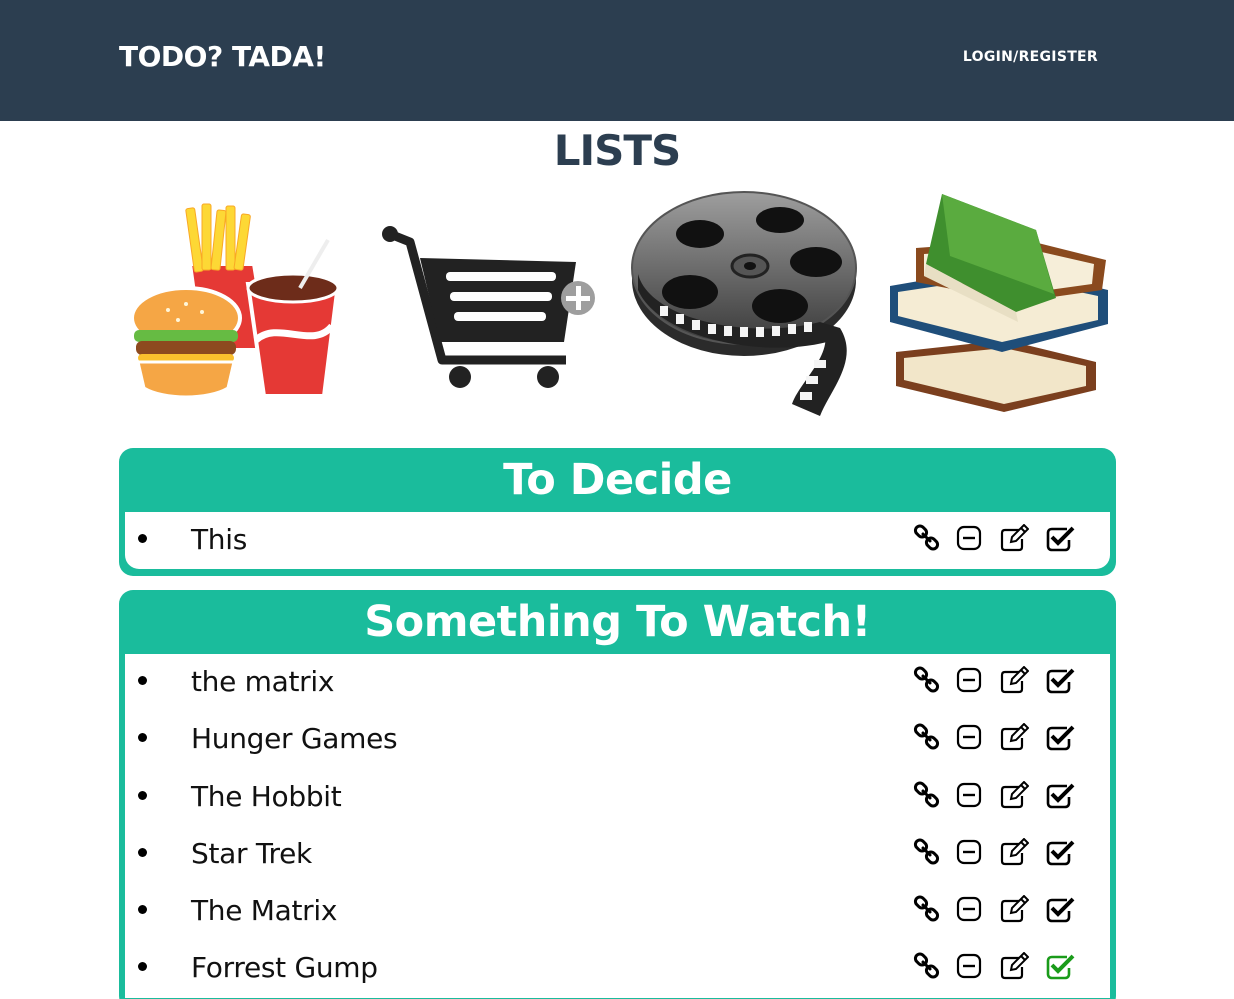 This screenshot has width=1234, height=999. What do you see at coordinates (235, 301) in the screenshot?
I see `food-icon` at bounding box center [235, 301].